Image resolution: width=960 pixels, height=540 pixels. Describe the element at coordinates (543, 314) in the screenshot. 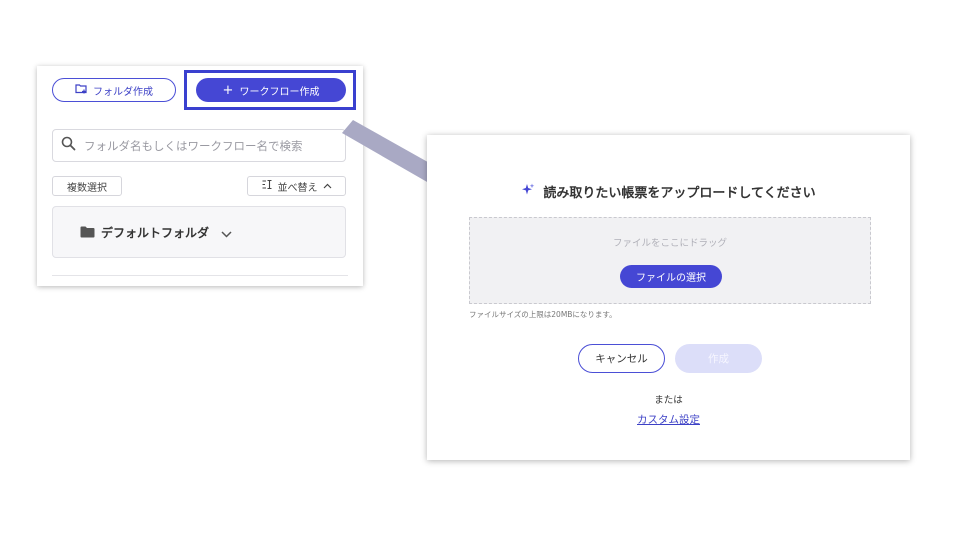

I see `file-size-note: ファイルサイズの上限は20MBになります。` at that location.